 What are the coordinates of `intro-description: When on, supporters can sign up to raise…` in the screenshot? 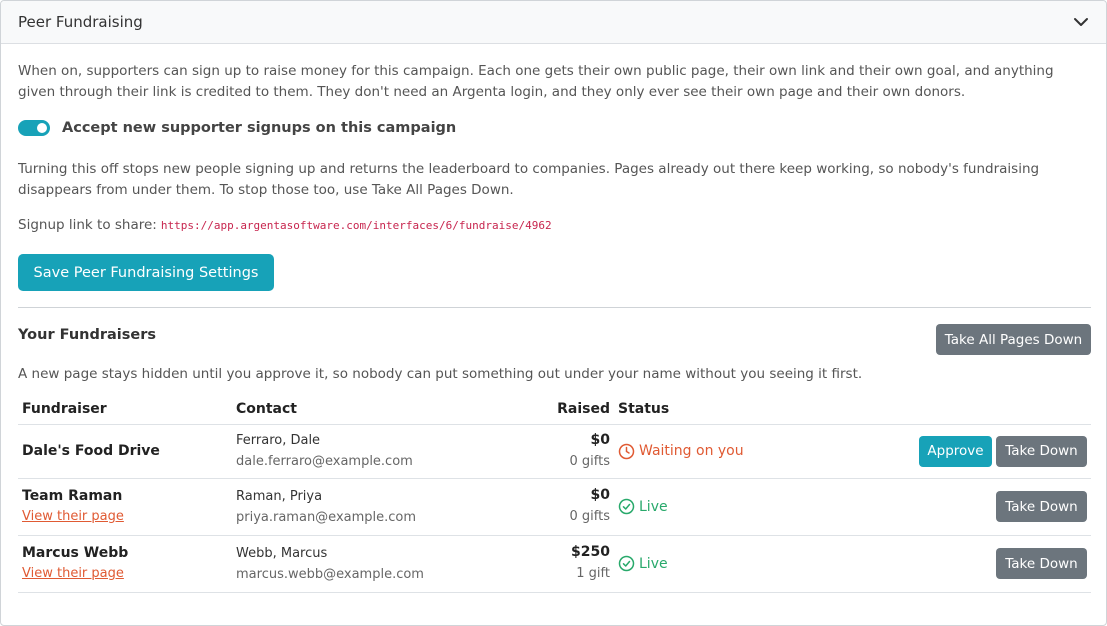 It's located at (536, 81).